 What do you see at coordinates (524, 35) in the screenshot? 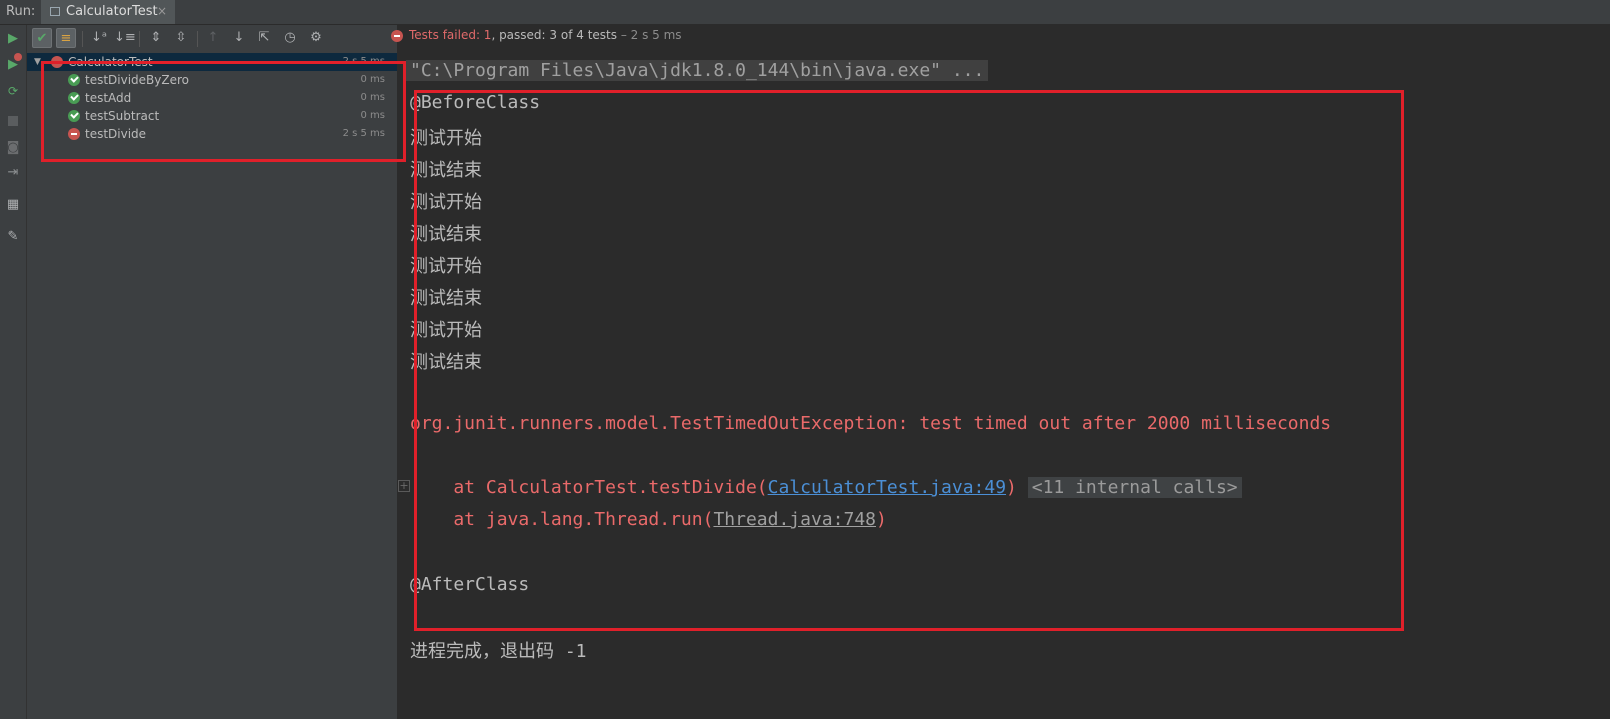
I see `passed-count: , passed: 3` at bounding box center [524, 35].